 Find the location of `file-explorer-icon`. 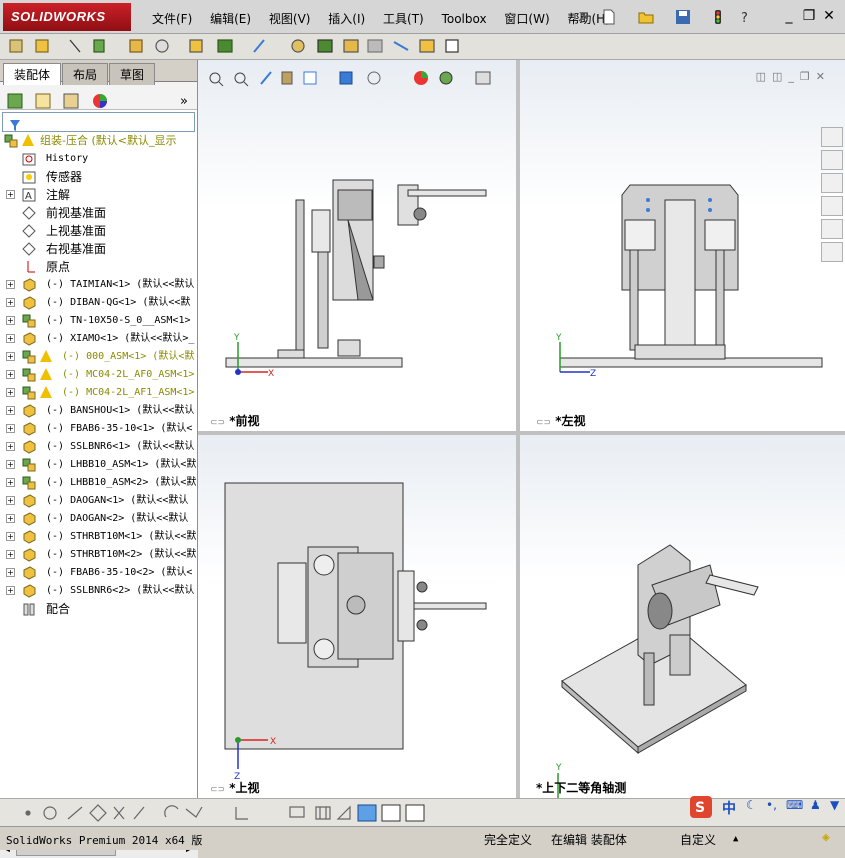

file-explorer-icon is located at coordinates (832, 183).